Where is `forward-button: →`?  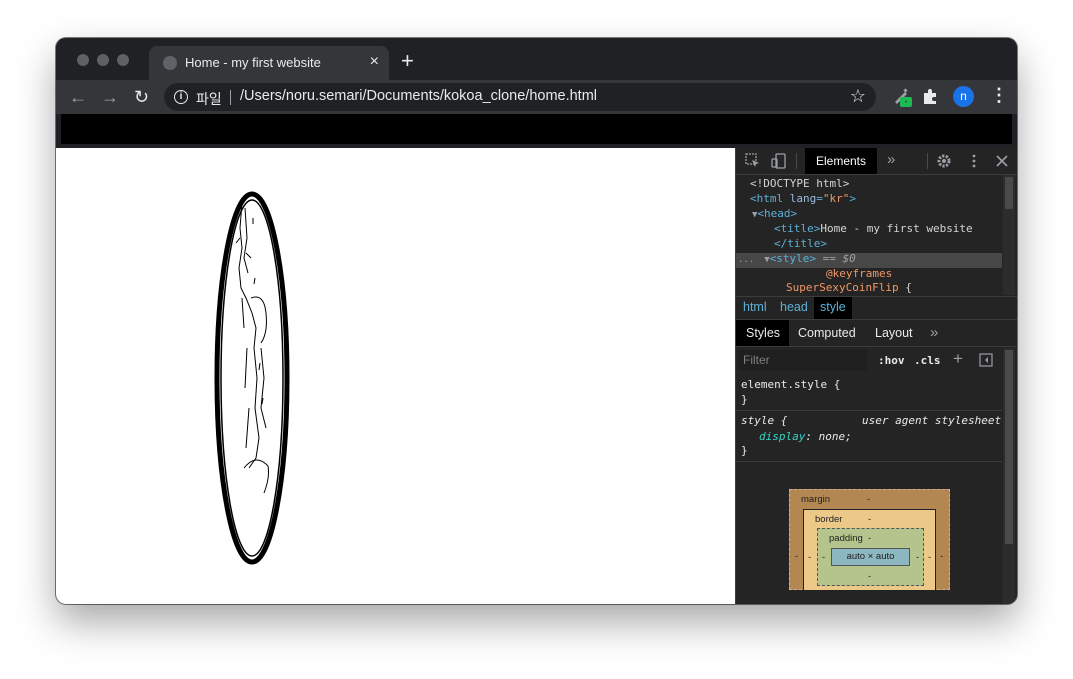
forward-button: → is located at coordinates (110, 97).